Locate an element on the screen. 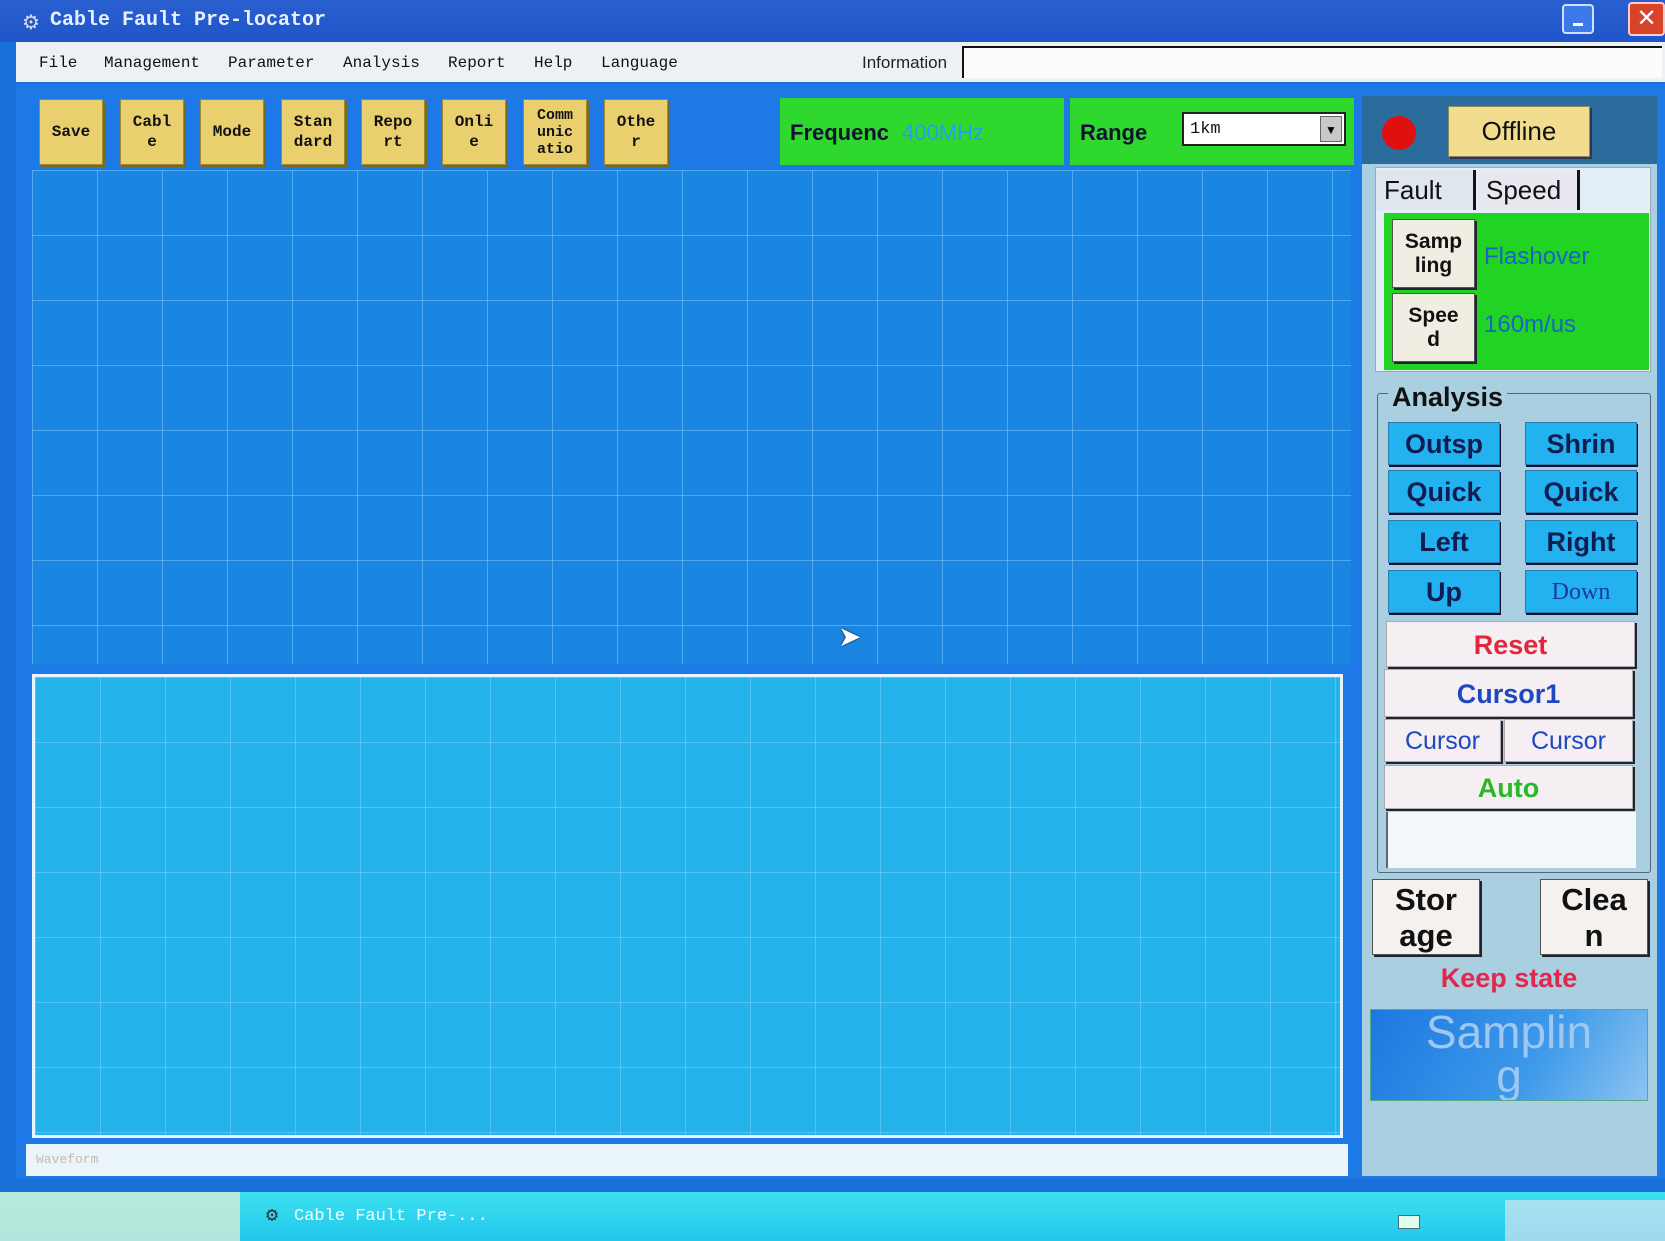  mouse-pointer-icon: ➤ is located at coordinates (850, 636).